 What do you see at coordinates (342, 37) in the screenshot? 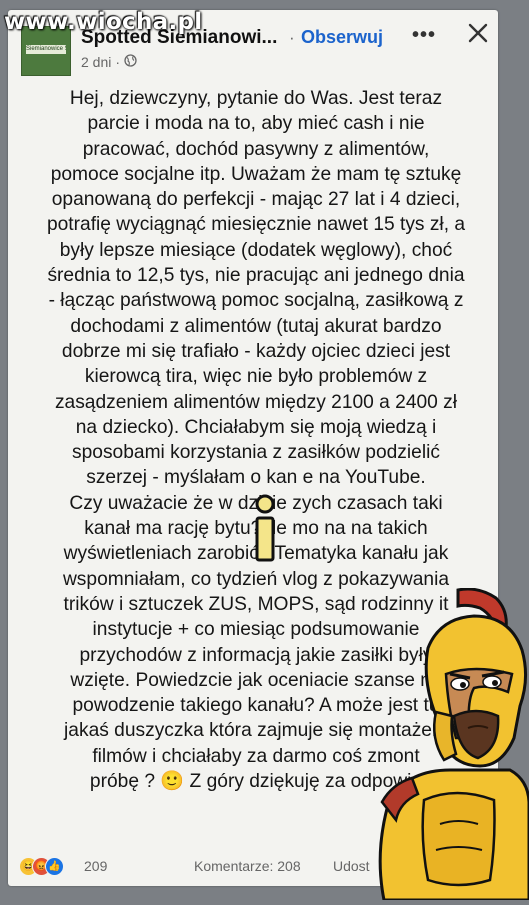
I see `follow-button: Obserwuj` at bounding box center [342, 37].